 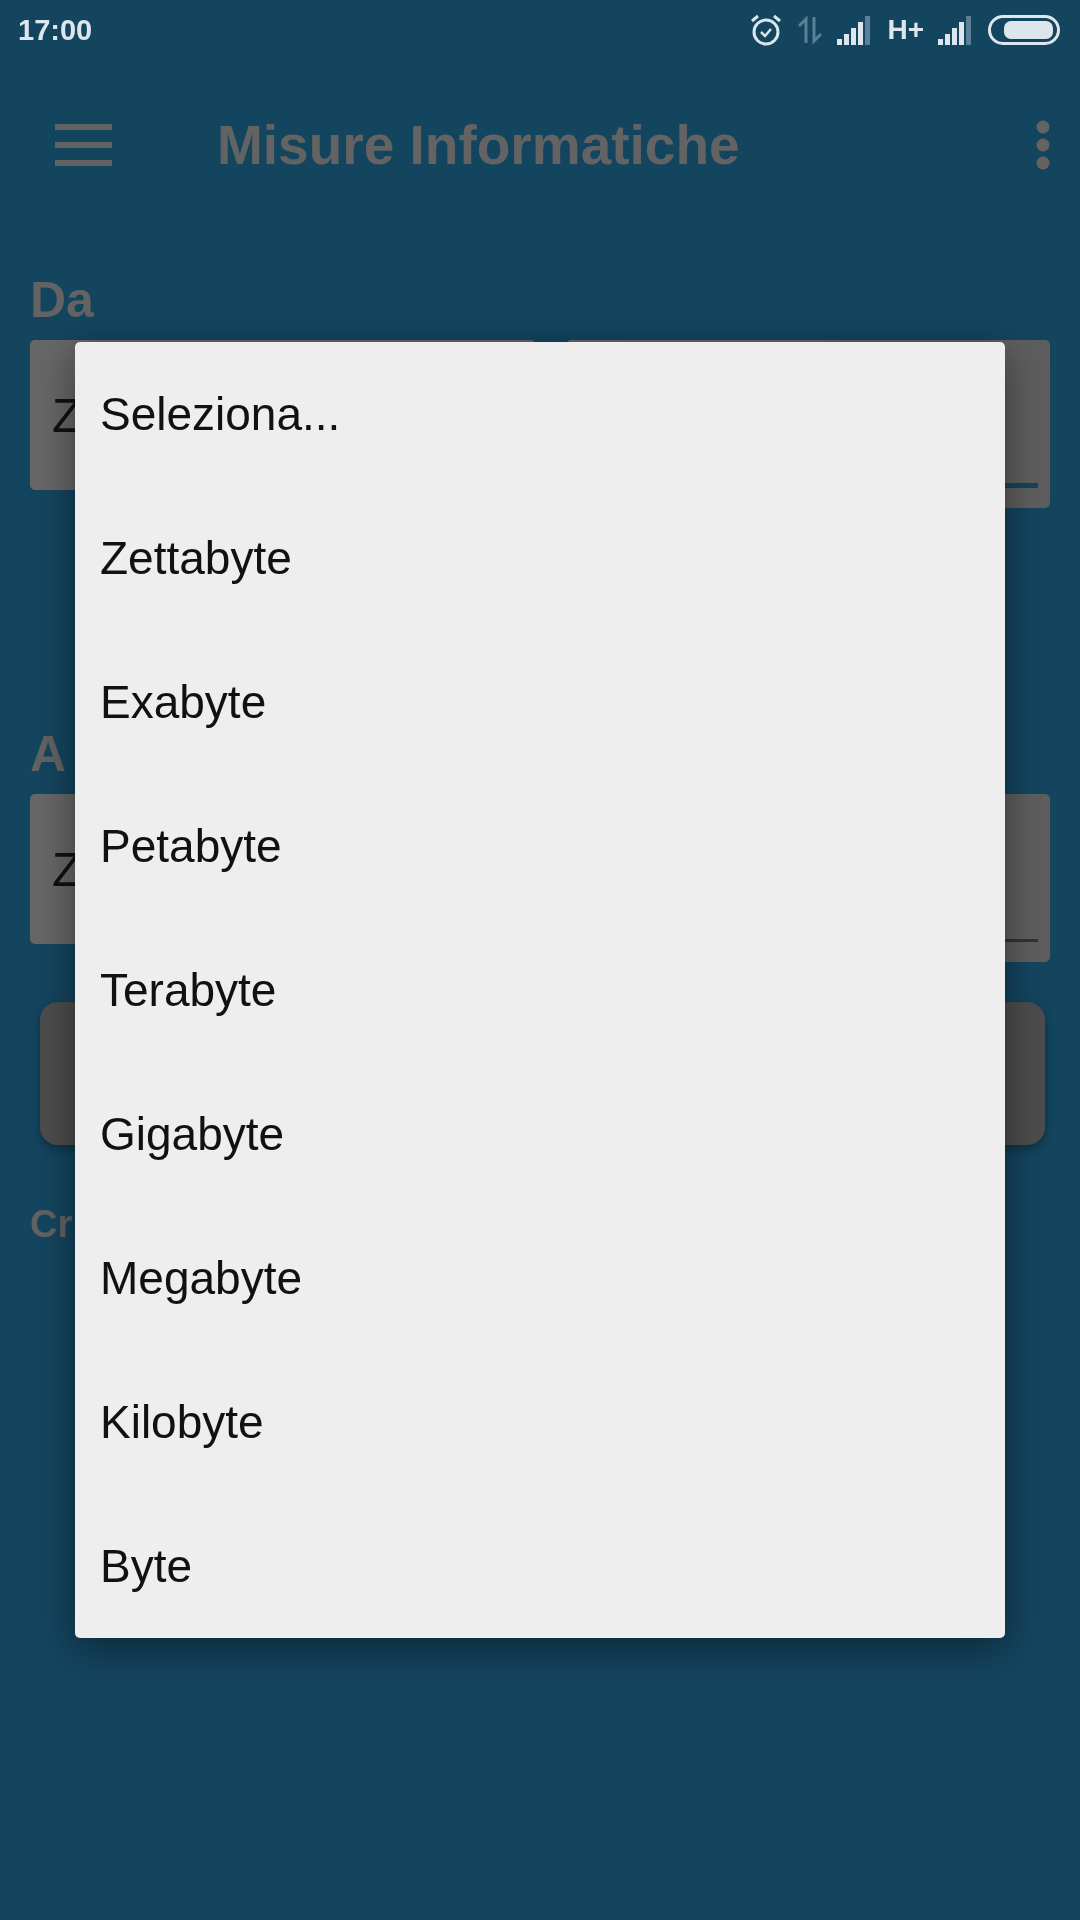 I want to click on dropdown-item: Zettabyte, so click(x=540, y=558).